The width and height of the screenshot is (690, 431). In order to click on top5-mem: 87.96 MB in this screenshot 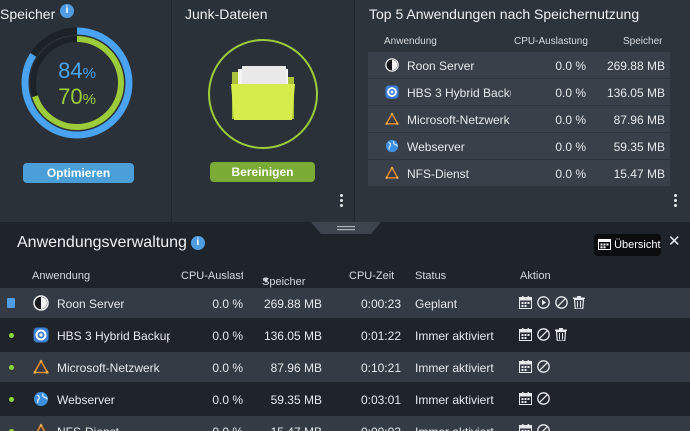, I will do `click(639, 120)`.